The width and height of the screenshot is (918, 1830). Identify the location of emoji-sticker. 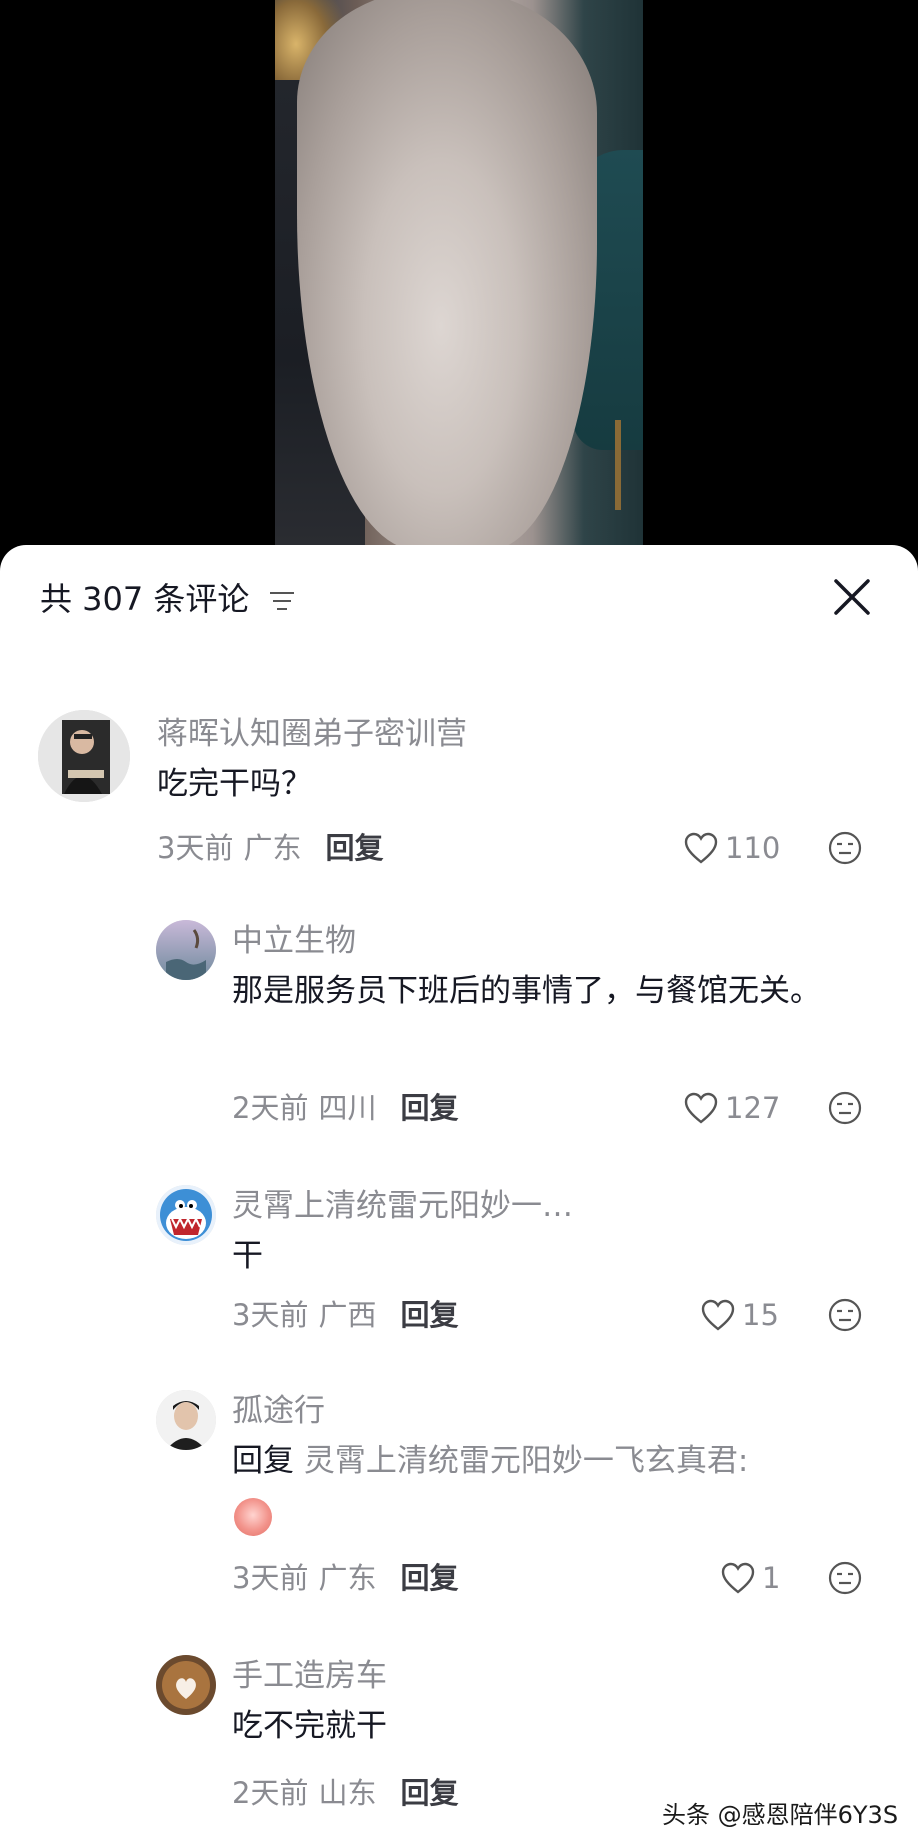
(253, 1517).